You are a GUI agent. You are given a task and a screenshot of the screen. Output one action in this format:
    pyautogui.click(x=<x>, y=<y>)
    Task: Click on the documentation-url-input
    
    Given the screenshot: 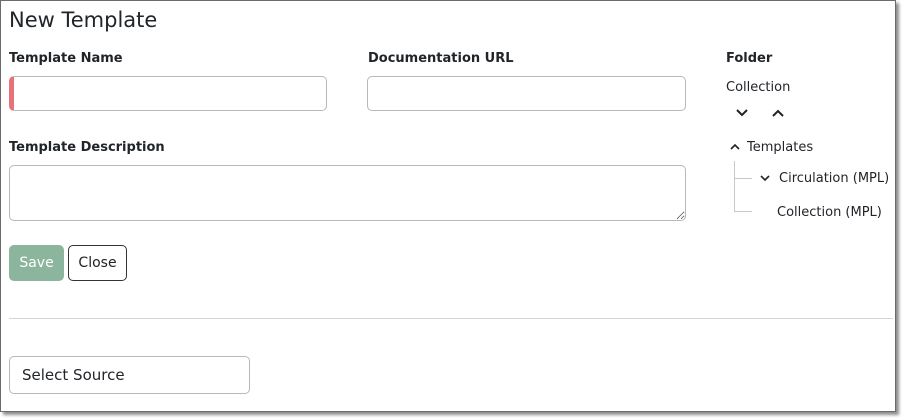 What is the action you would take?
    pyautogui.click(x=526, y=93)
    